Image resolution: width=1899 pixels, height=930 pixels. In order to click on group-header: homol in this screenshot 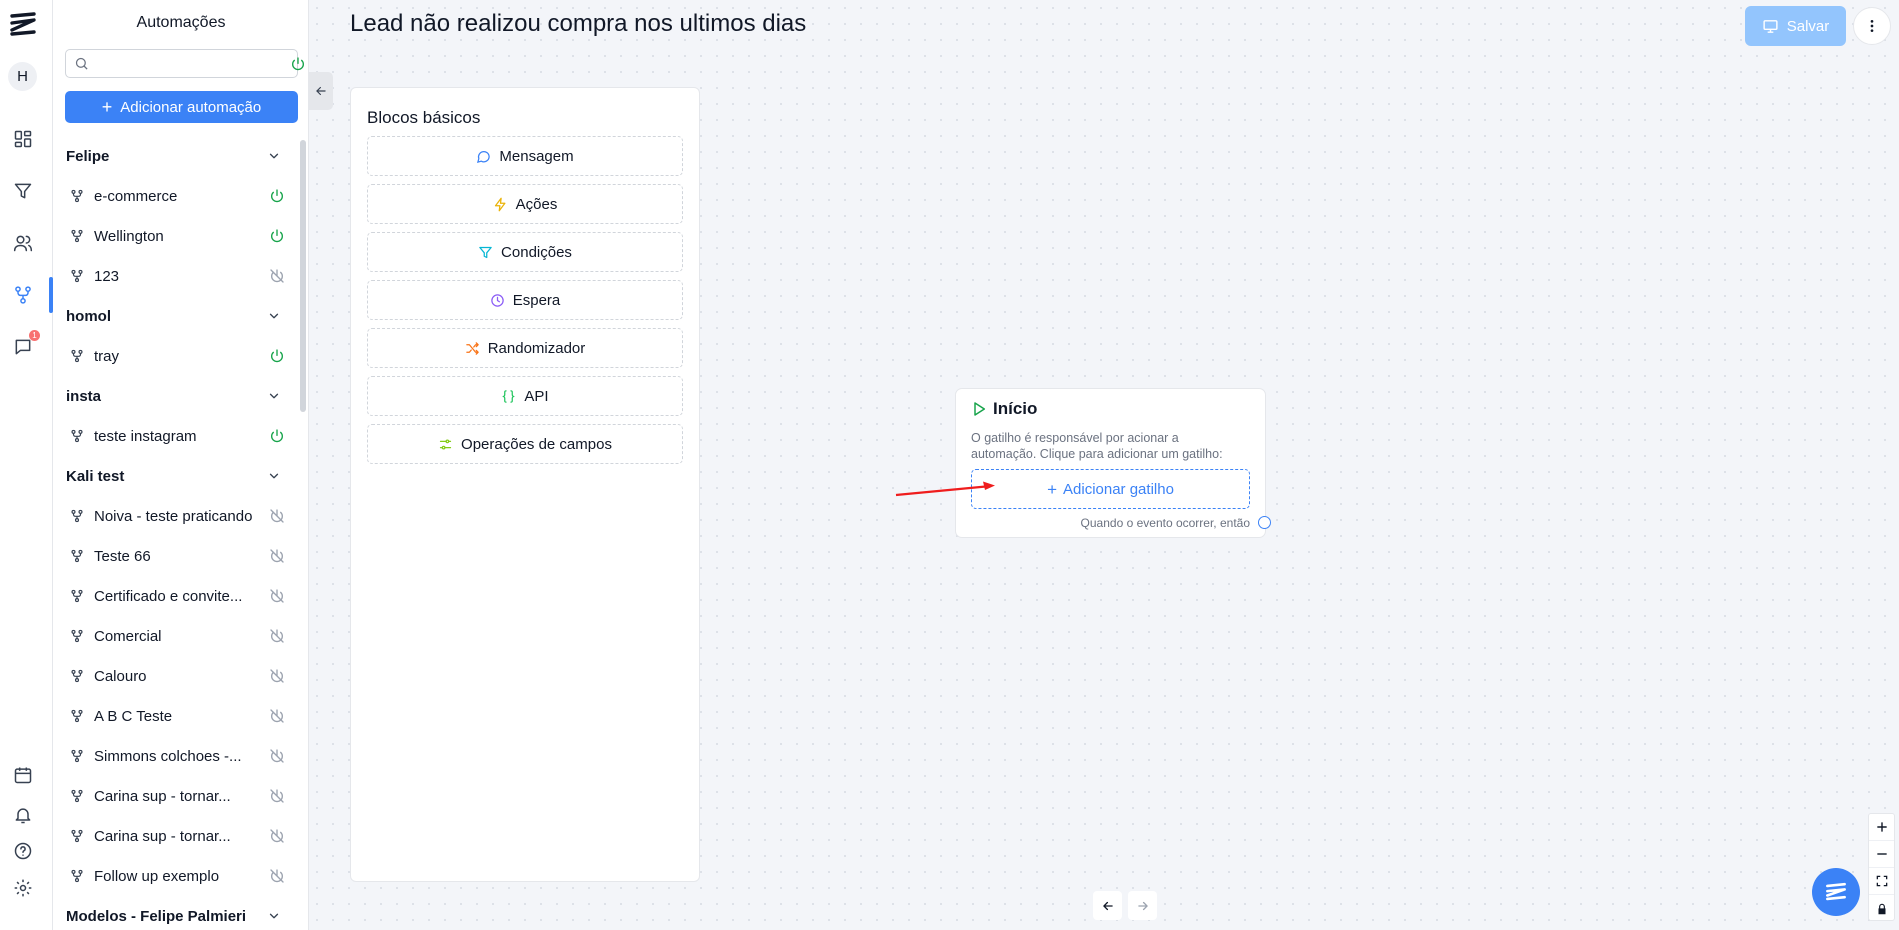, I will do `click(175, 316)`.